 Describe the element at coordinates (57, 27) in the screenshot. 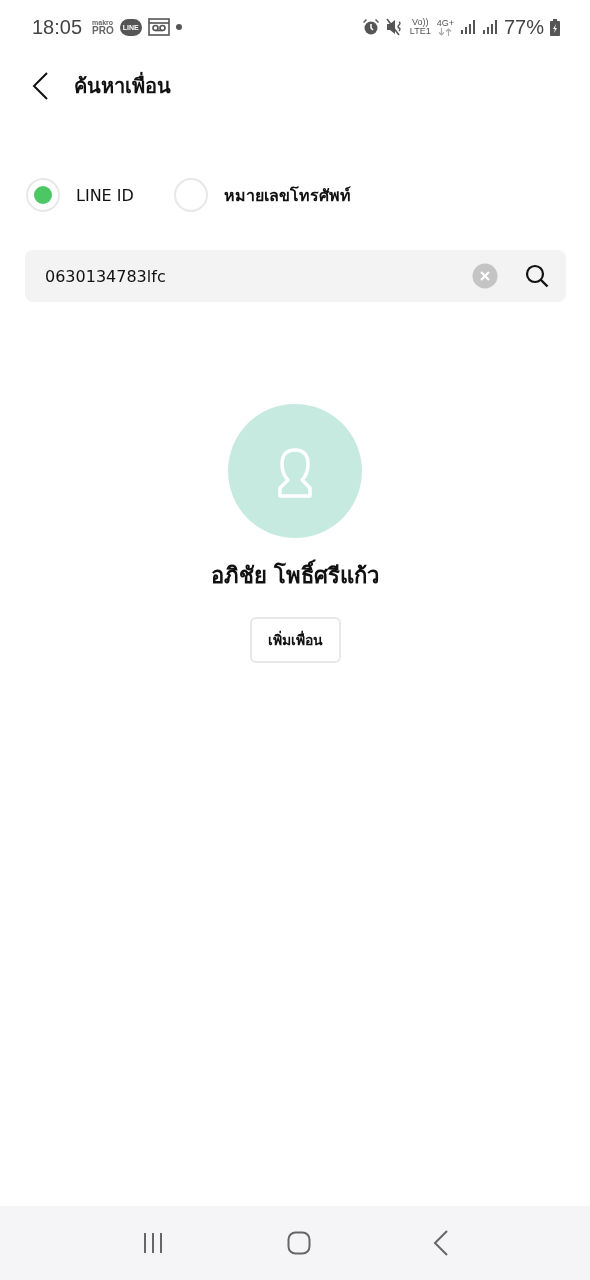

I see `status-time: 18:05` at that location.